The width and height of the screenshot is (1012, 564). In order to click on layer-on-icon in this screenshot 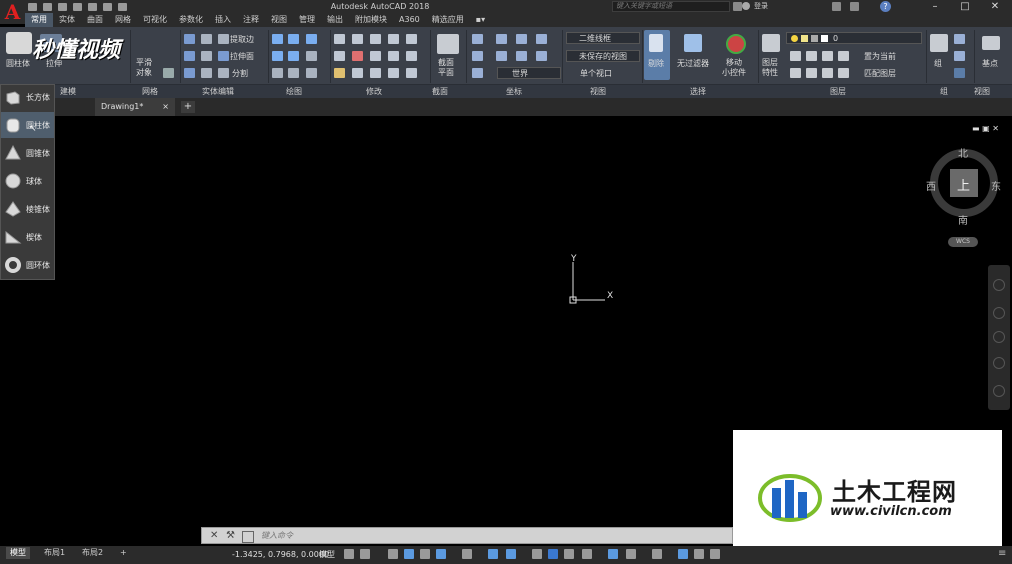, I will do `click(795, 73)`.